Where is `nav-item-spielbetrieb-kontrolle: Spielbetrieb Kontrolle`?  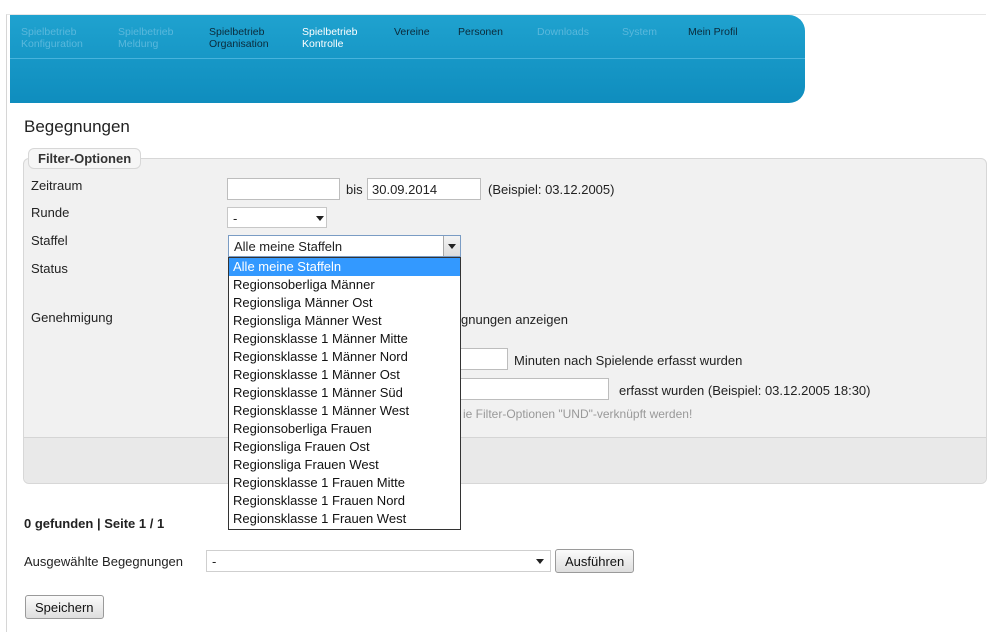 nav-item-spielbetrieb-kontrolle: Spielbetrieb Kontrolle is located at coordinates (329, 38).